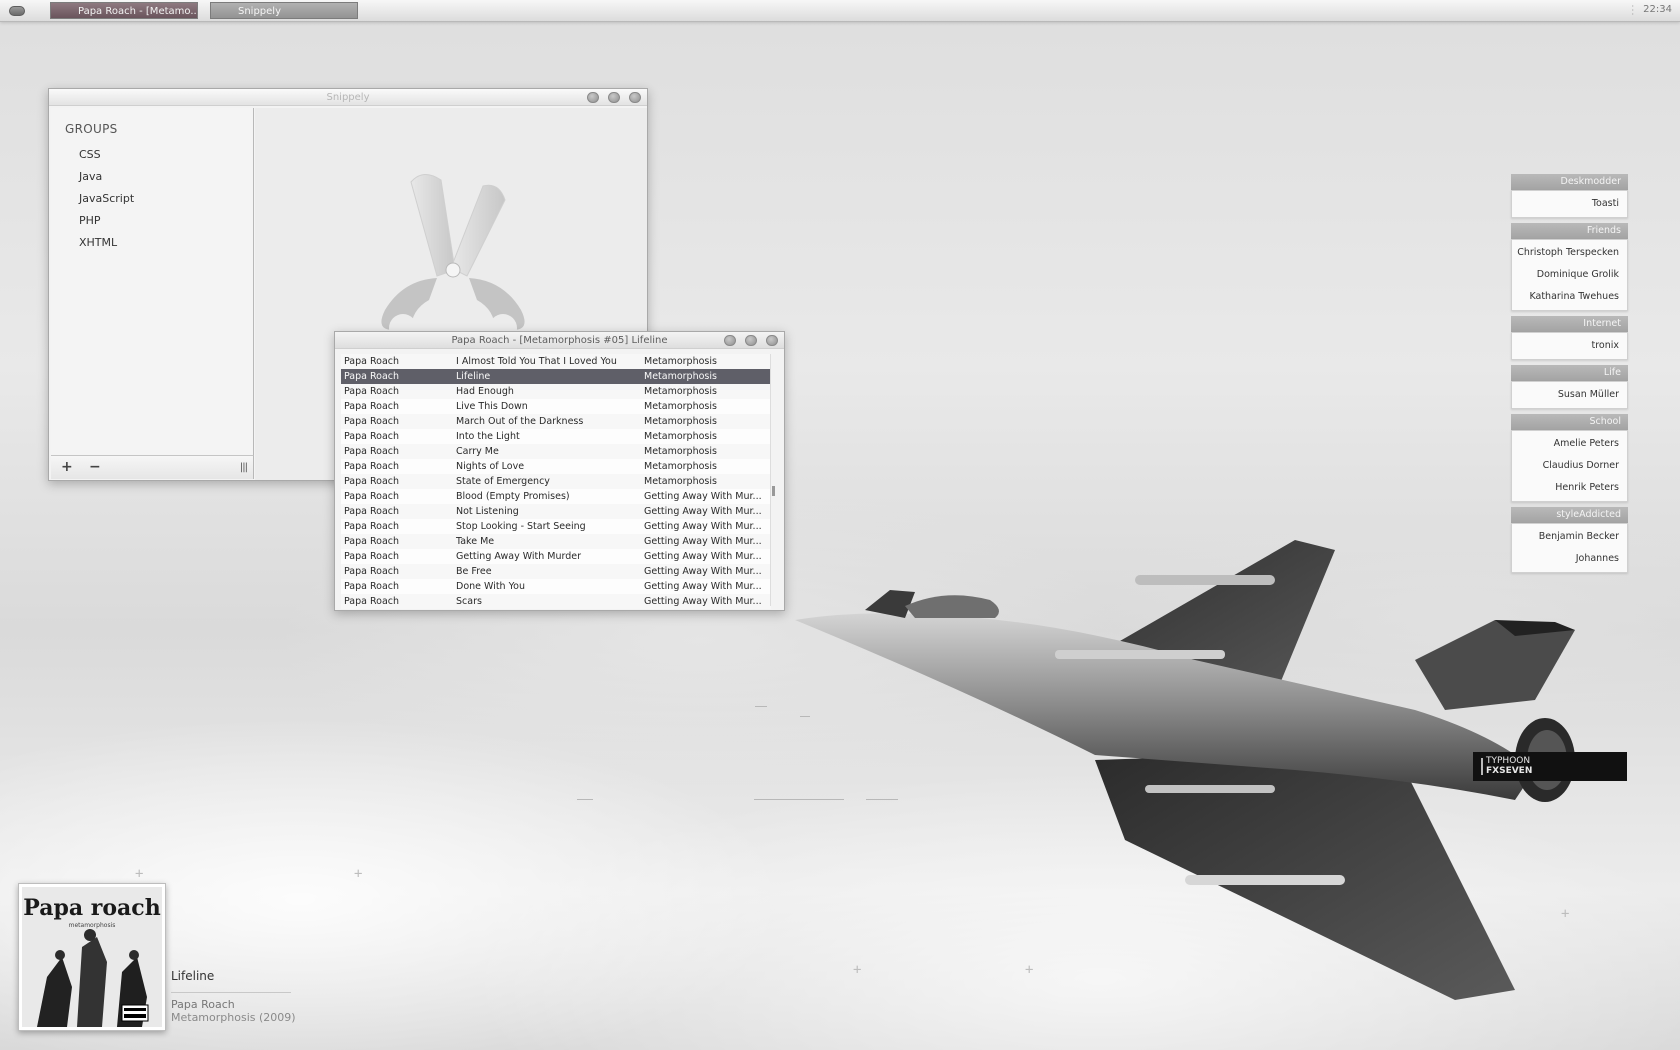 The height and width of the screenshot is (1050, 1680). I want to click on track-title: Carry Me, so click(477, 451).